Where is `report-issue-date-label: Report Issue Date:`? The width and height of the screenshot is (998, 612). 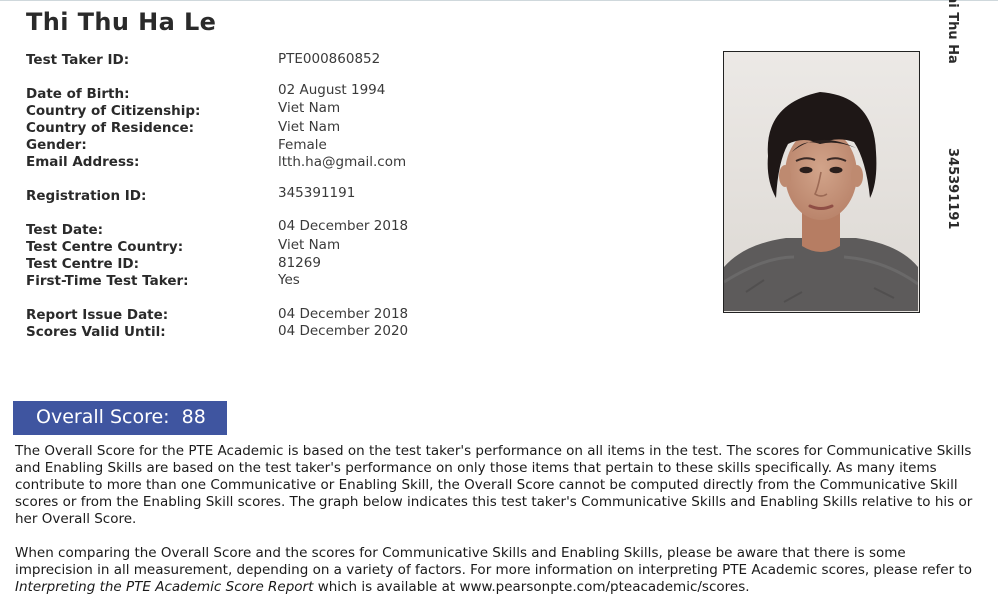 report-issue-date-label: Report Issue Date: is located at coordinates (97, 315).